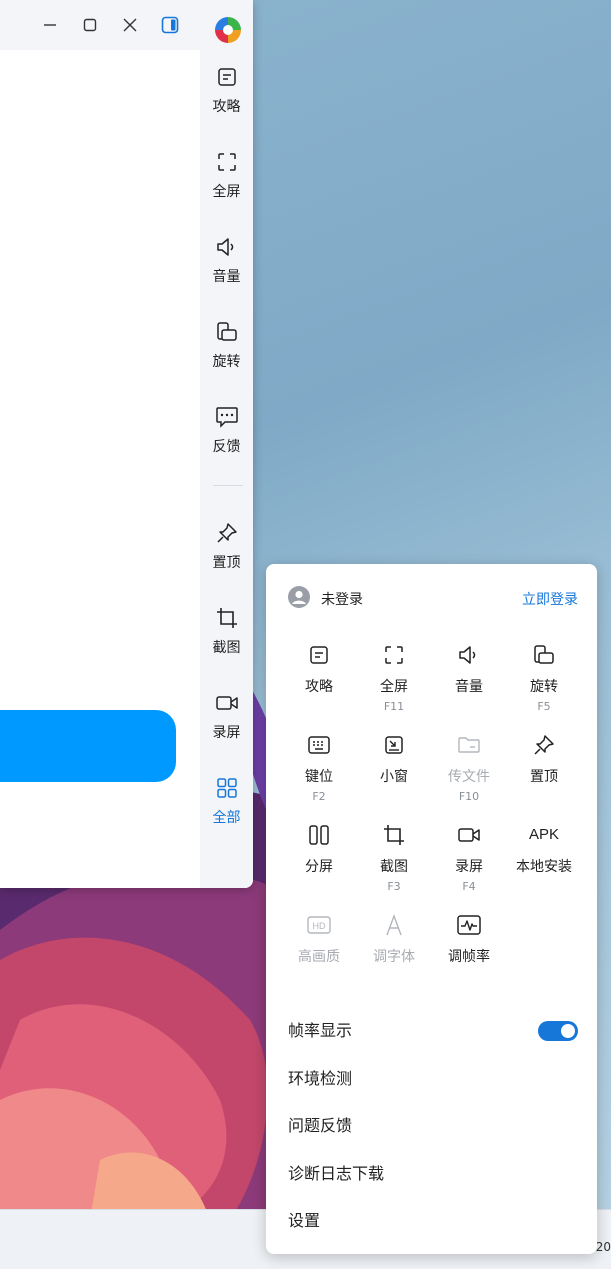 Image resolution: width=611 pixels, height=1269 pixels. What do you see at coordinates (228, 485) in the screenshot?
I see `sidebar-divider` at bounding box center [228, 485].